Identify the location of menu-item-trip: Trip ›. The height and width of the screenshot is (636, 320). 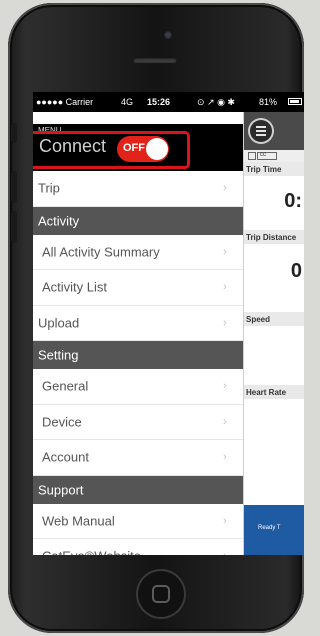
(138, 189).